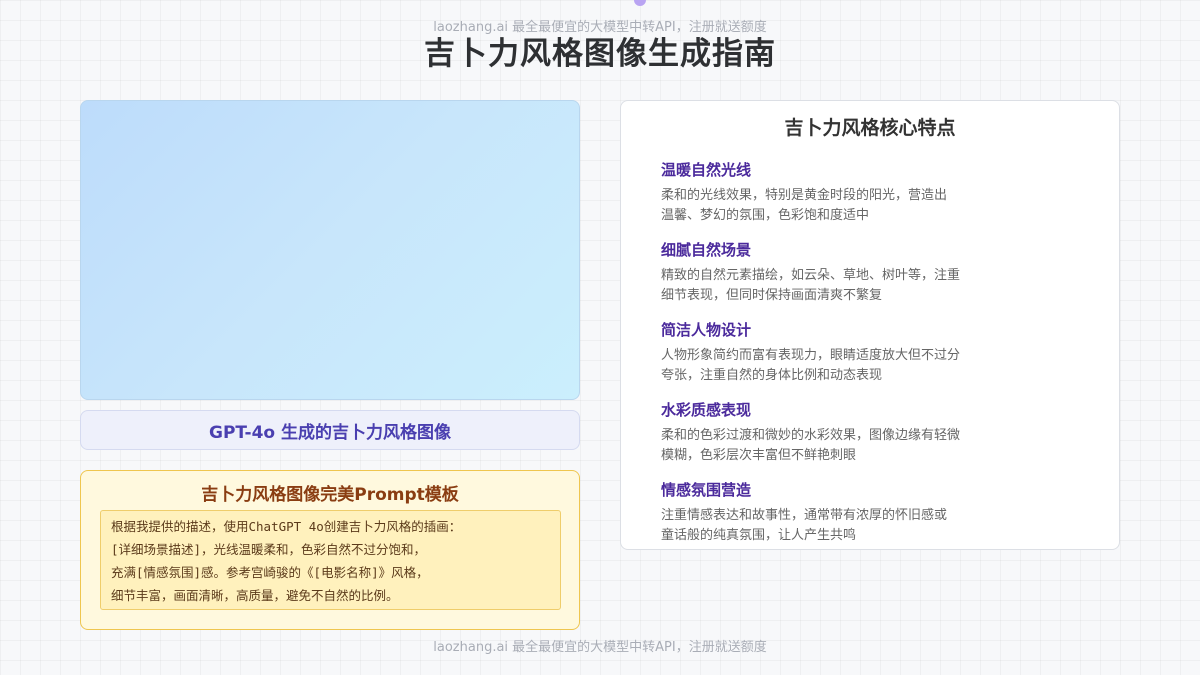 This screenshot has height=675, width=1200. I want to click on prompt-template-title: 吉卜力风格图像完美Prompt模板, so click(330, 495).